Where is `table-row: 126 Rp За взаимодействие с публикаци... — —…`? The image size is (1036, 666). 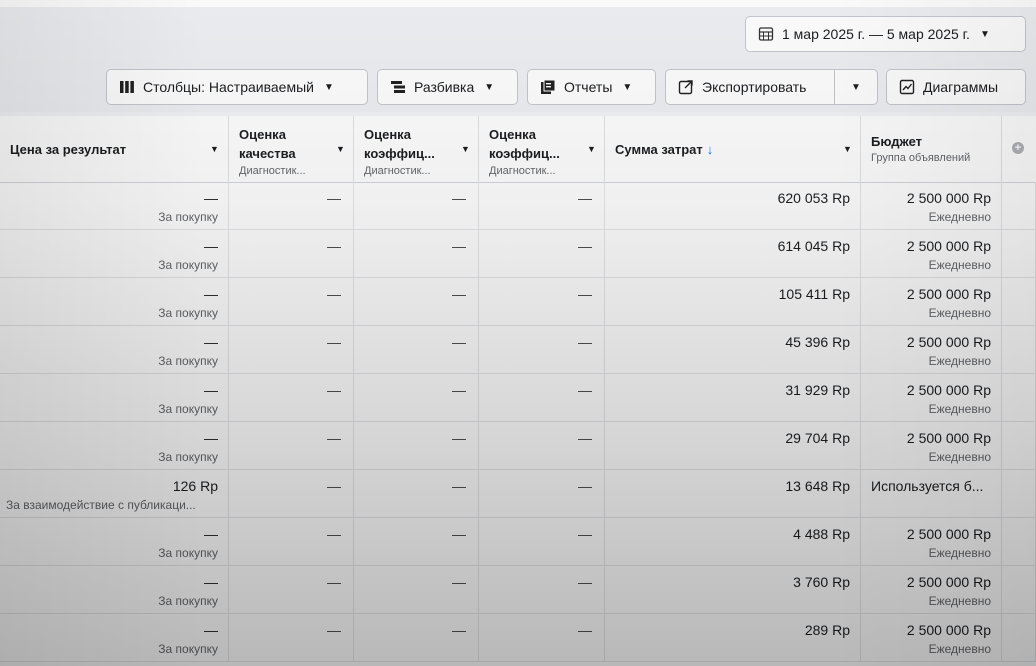 table-row: 126 Rp За взаимодействие с публикаци... — —… is located at coordinates (518, 494).